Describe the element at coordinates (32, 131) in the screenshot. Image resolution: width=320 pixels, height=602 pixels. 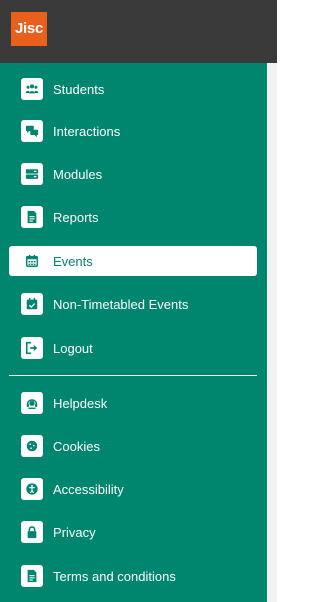
I see `chat-bubbles-icon` at that location.